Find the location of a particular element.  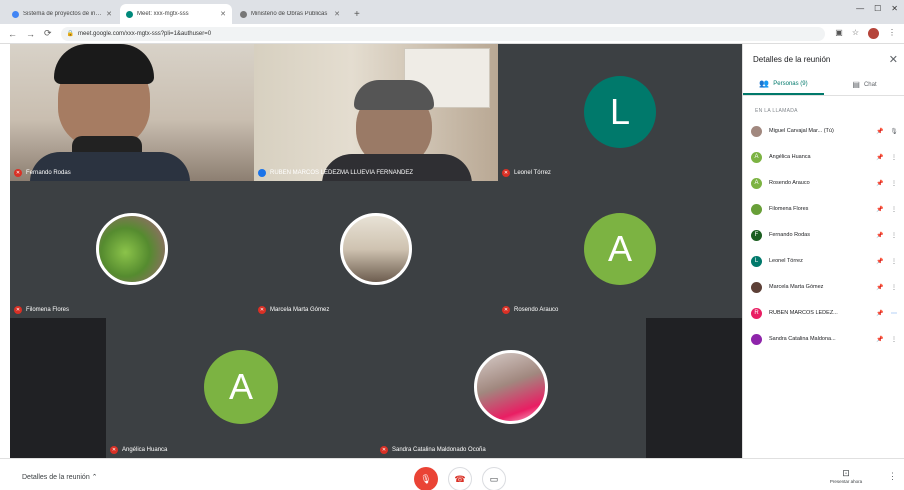

participant-name: Filomena Flores is located at coordinates (789, 209).